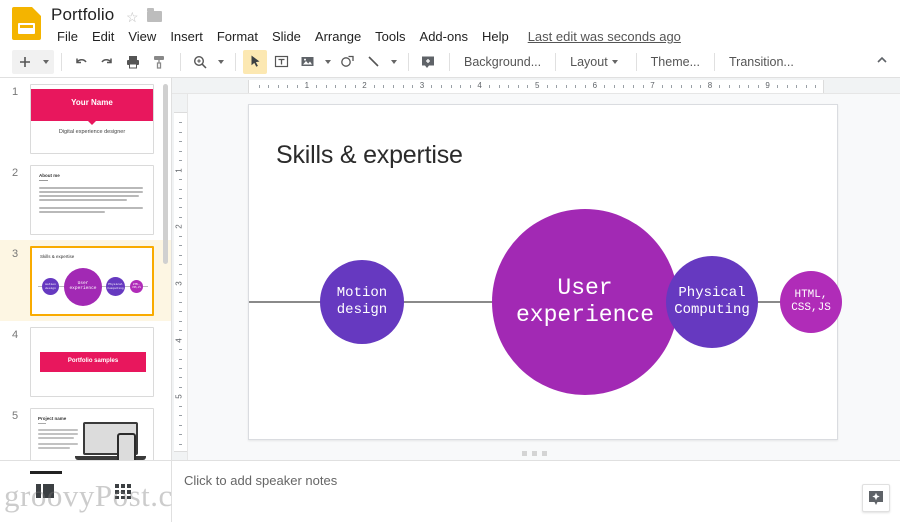 The image size is (900, 522). Describe the element at coordinates (255, 61) in the screenshot. I see `select-tool-button` at that location.